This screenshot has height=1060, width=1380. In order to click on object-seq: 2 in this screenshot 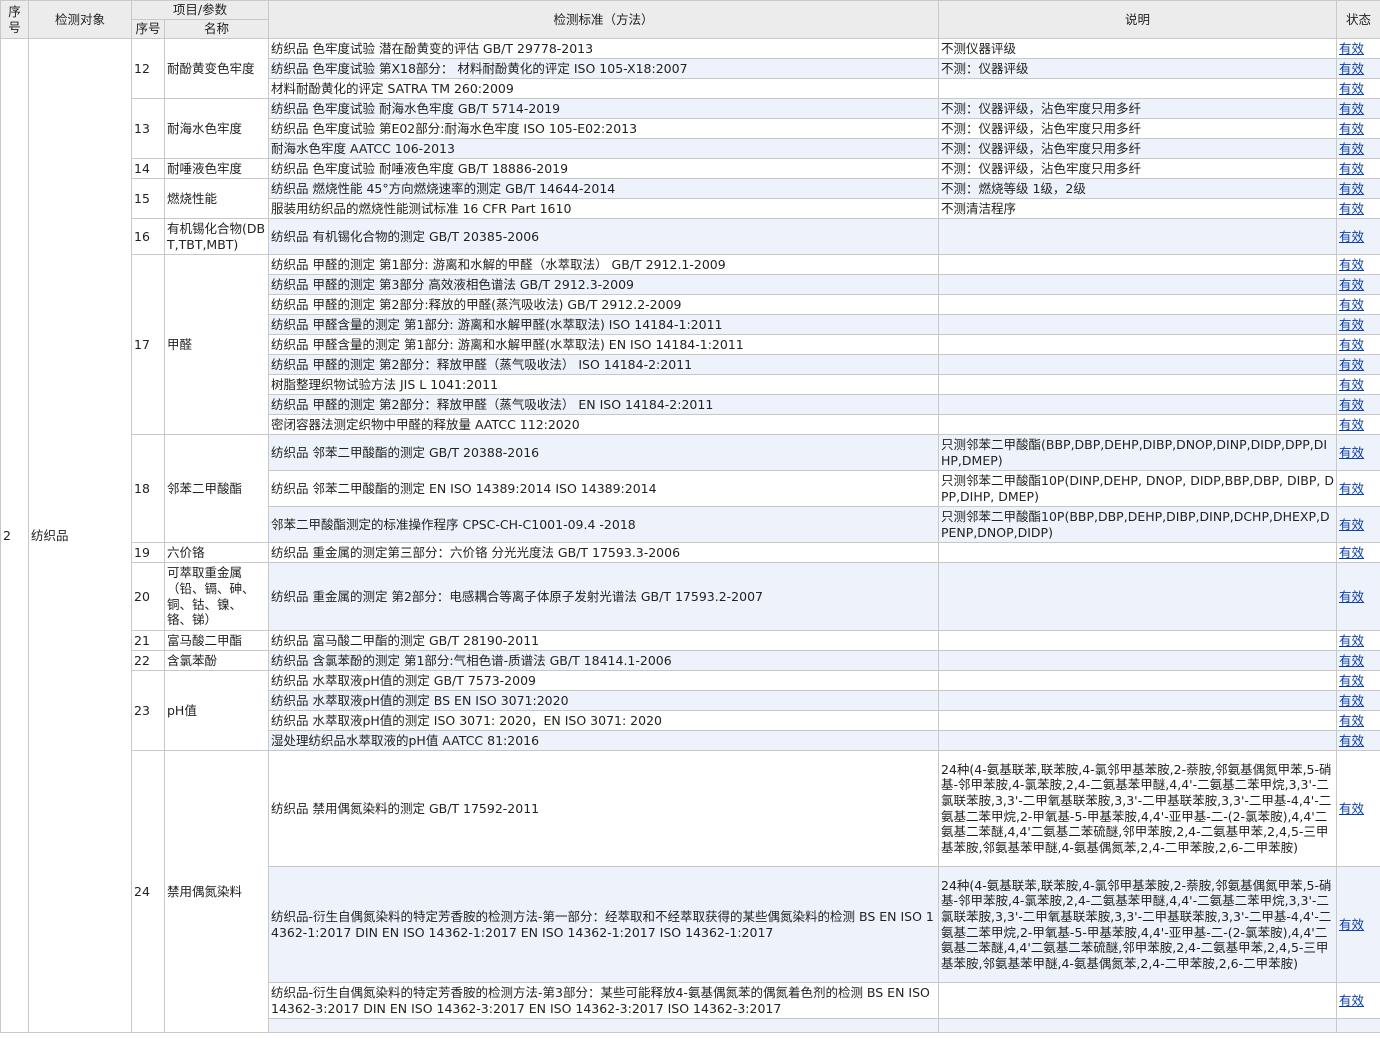, I will do `click(14, 535)`.